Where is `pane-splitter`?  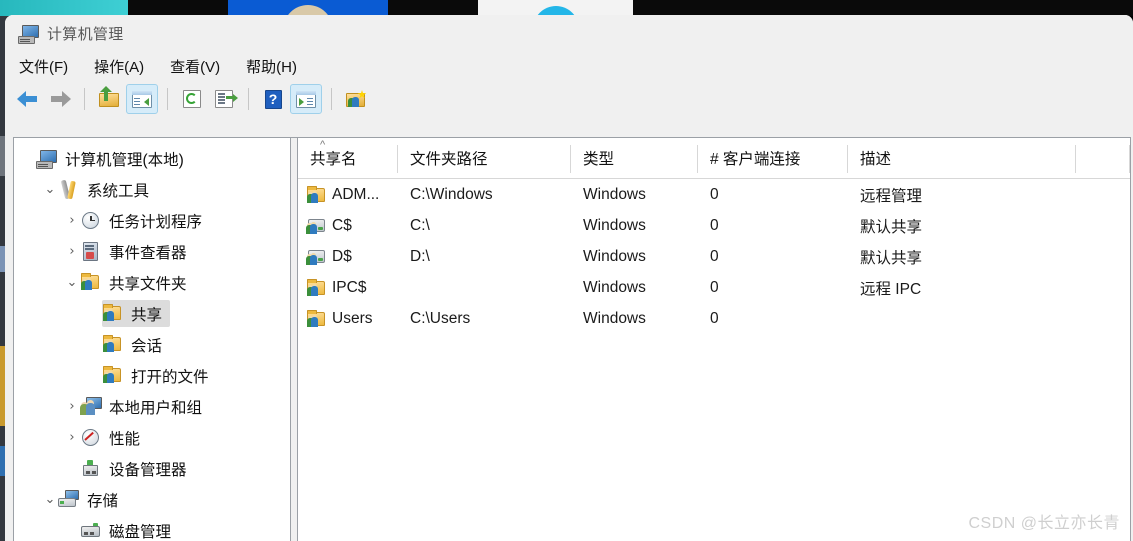
pane-splitter is located at coordinates (294, 339).